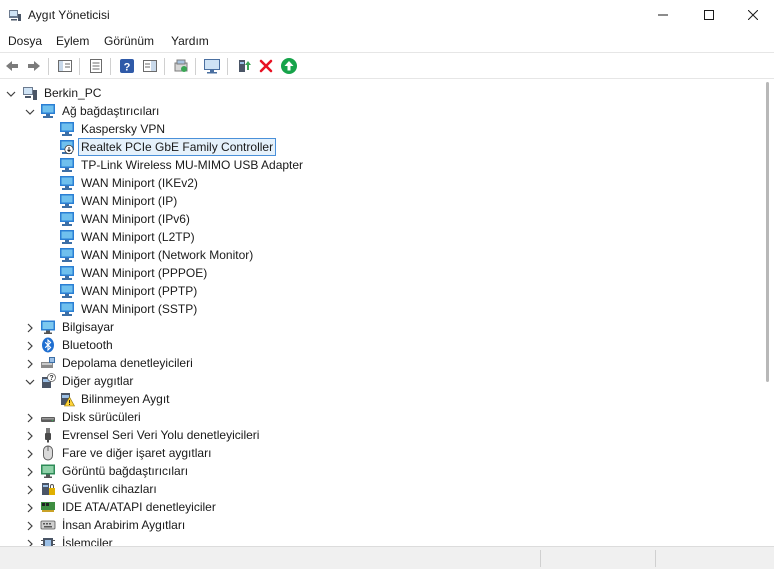 The height and width of the screenshot is (569, 774). I want to click on device-label: WAN Miniport (PPTP), so click(139, 291).